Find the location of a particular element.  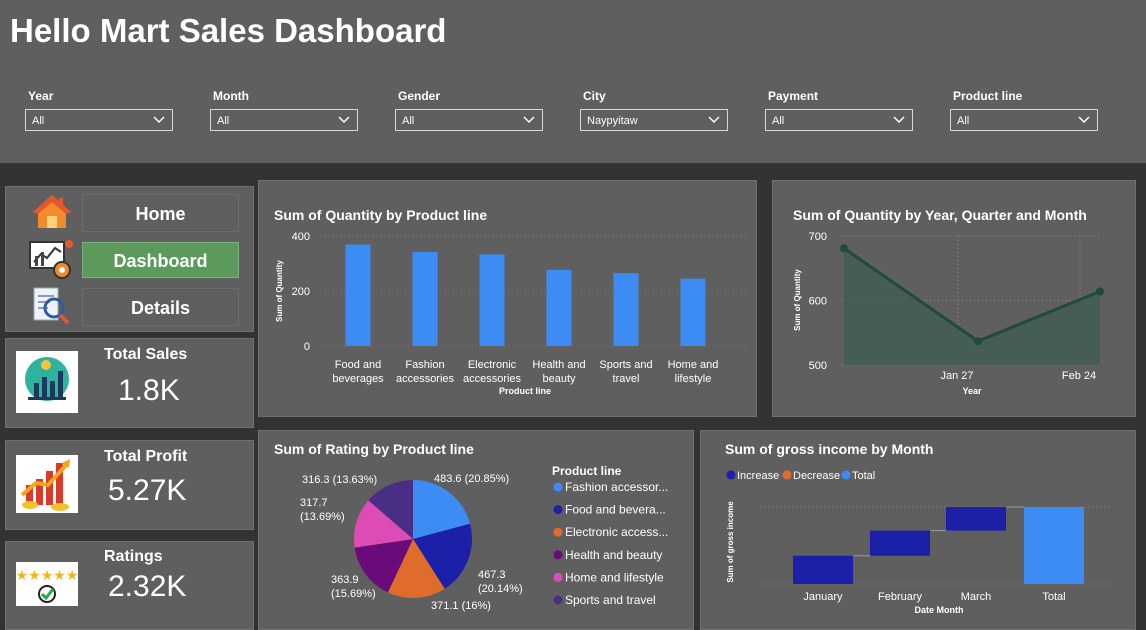

home-icon is located at coordinates (52, 212).